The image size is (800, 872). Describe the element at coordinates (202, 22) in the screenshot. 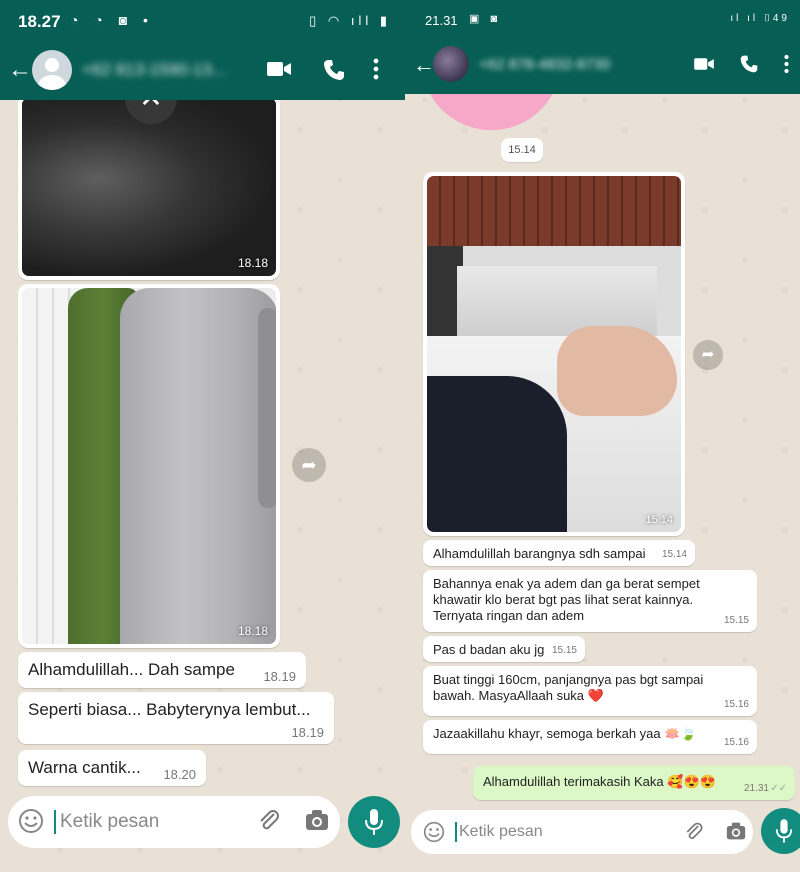

I see `status-bar: 18.27 ◔ ◔ ◙ • ▯ ◠ ıll ▮` at that location.